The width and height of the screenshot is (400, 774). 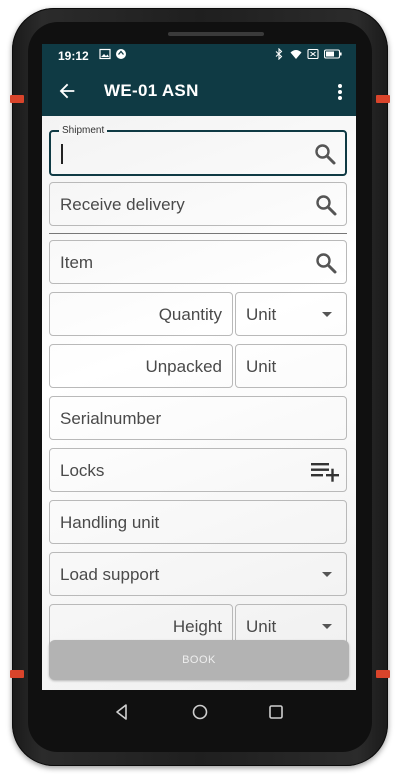 What do you see at coordinates (216, 34) in the screenshot?
I see `speaker-grille` at bounding box center [216, 34].